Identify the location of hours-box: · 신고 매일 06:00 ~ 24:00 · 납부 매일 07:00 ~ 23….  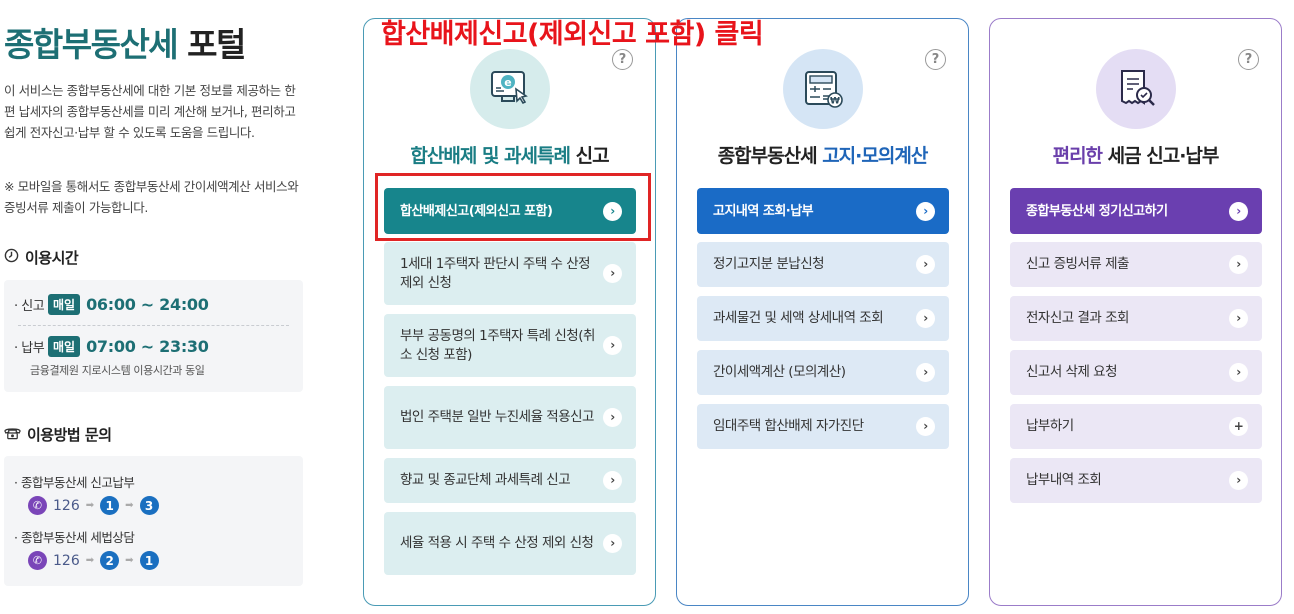
(153, 336).